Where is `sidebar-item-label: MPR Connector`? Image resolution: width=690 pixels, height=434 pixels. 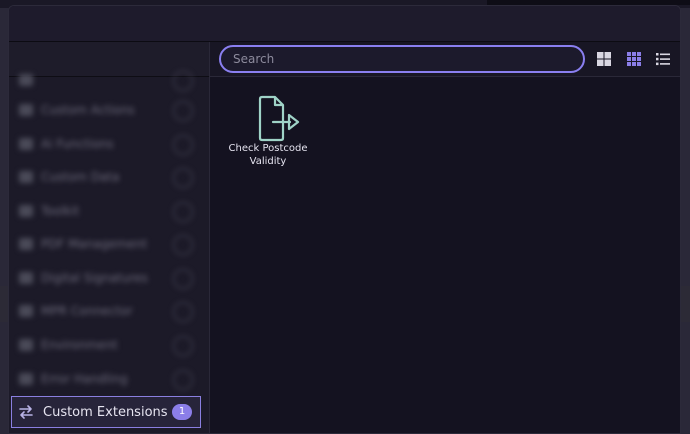
sidebar-item-label: MPR Connector is located at coordinates (87, 311).